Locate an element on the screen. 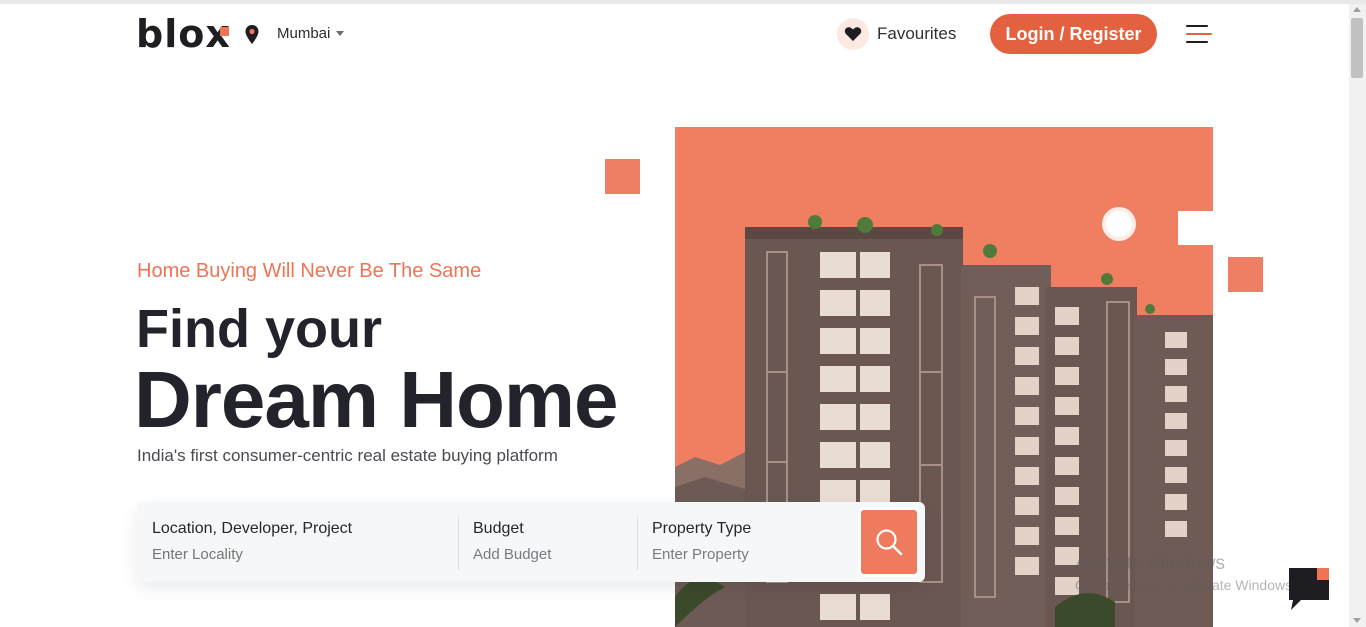  scrollbar-thumb is located at coordinates (1357, 48).